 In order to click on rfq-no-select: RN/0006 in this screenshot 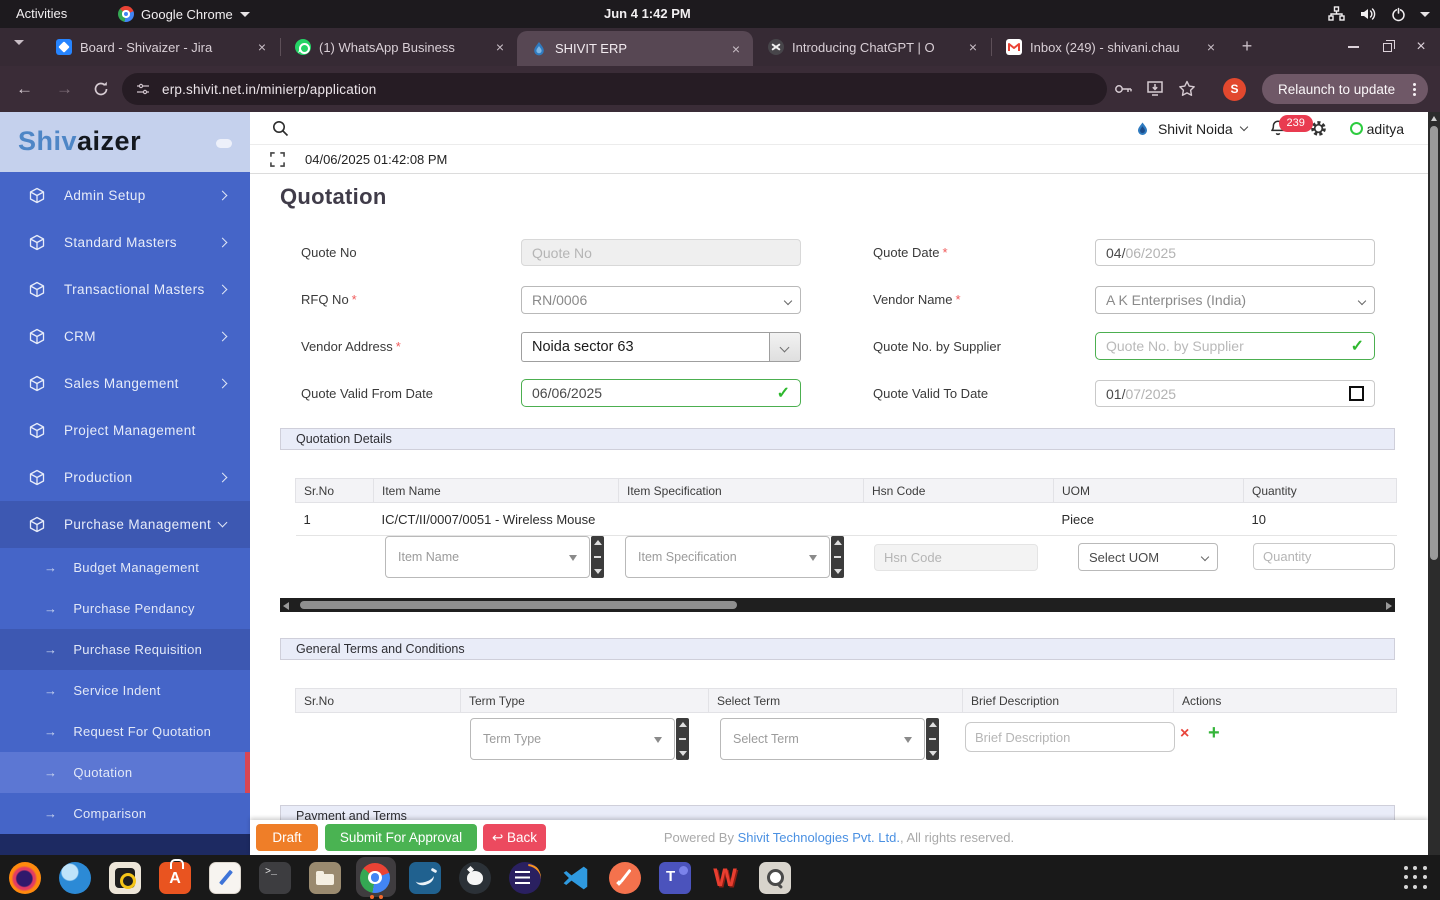, I will do `click(661, 300)`.